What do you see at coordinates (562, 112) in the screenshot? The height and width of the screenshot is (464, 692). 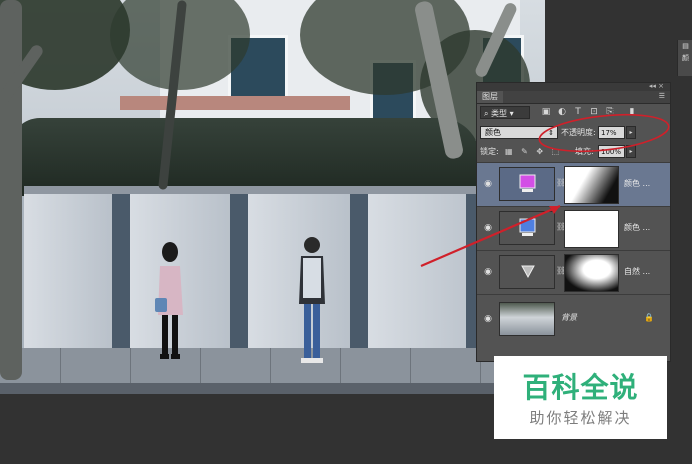 I see `adjustment-filter-icon: ◐` at bounding box center [562, 112].